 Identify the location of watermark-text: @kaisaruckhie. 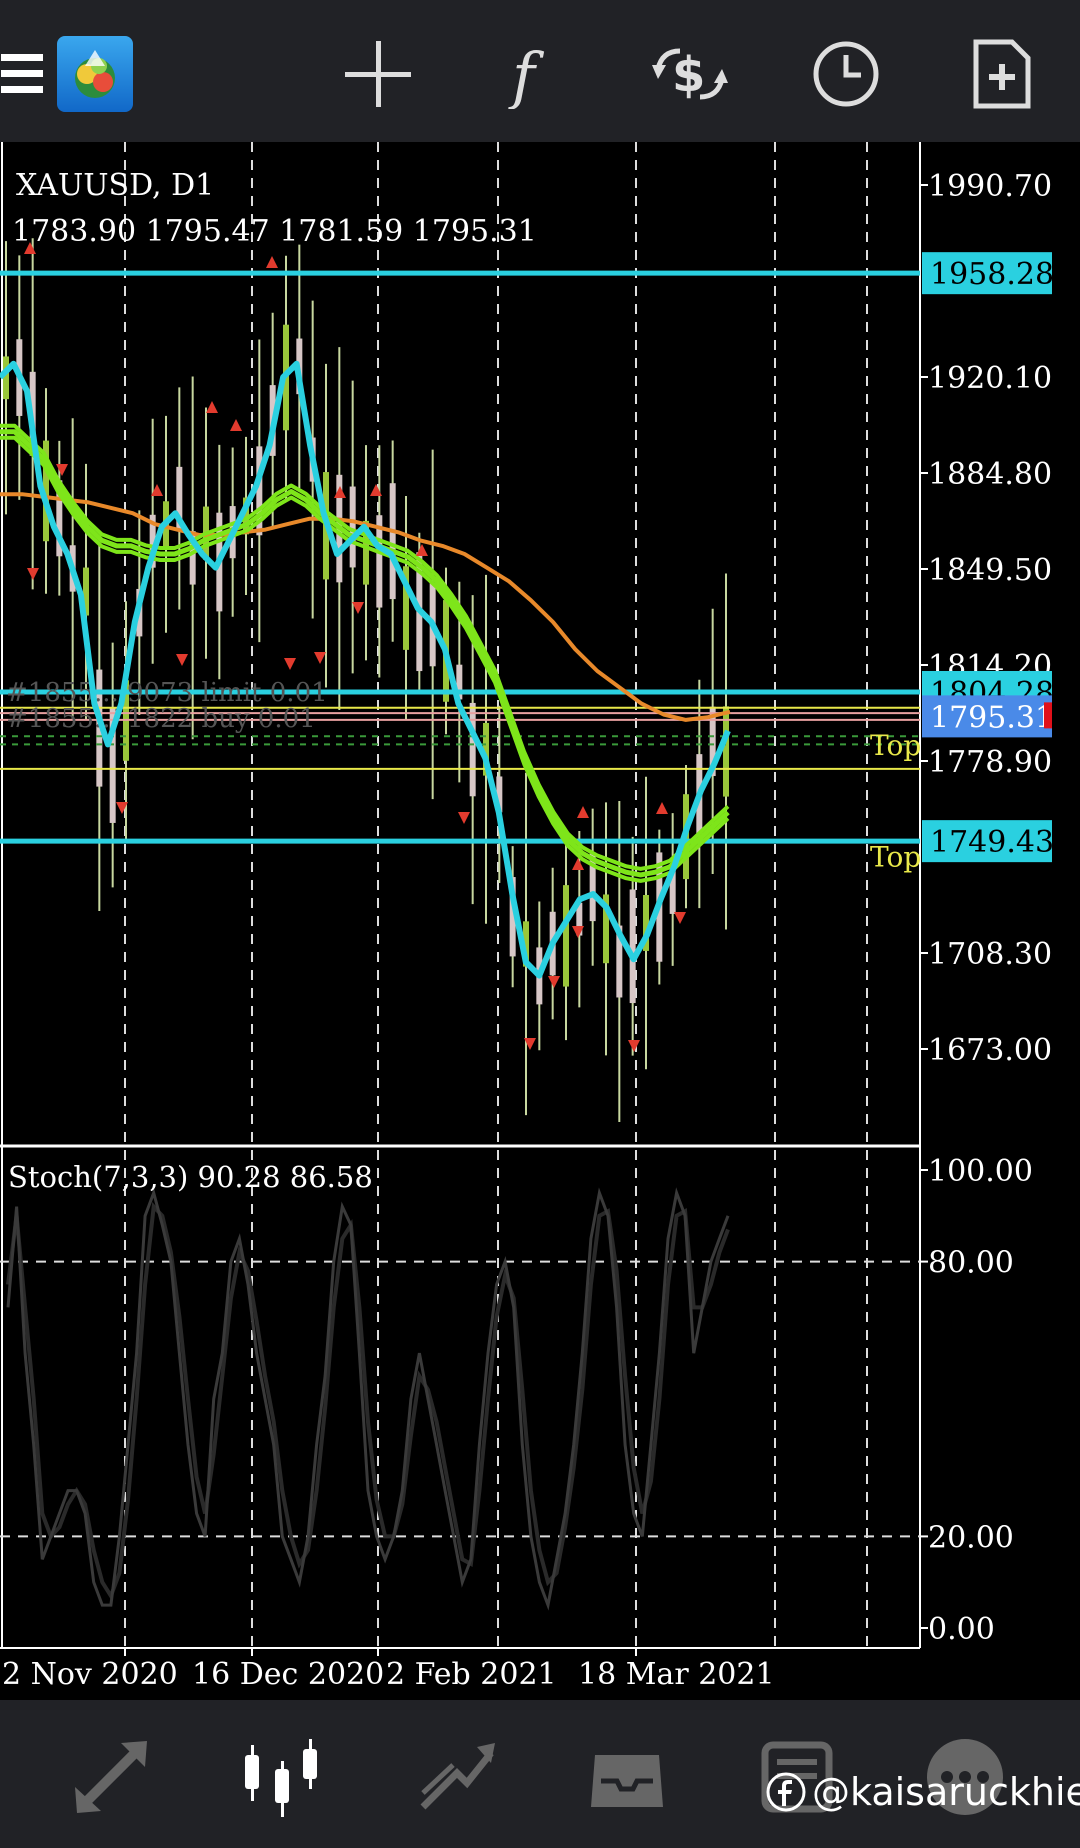
(946, 1792).